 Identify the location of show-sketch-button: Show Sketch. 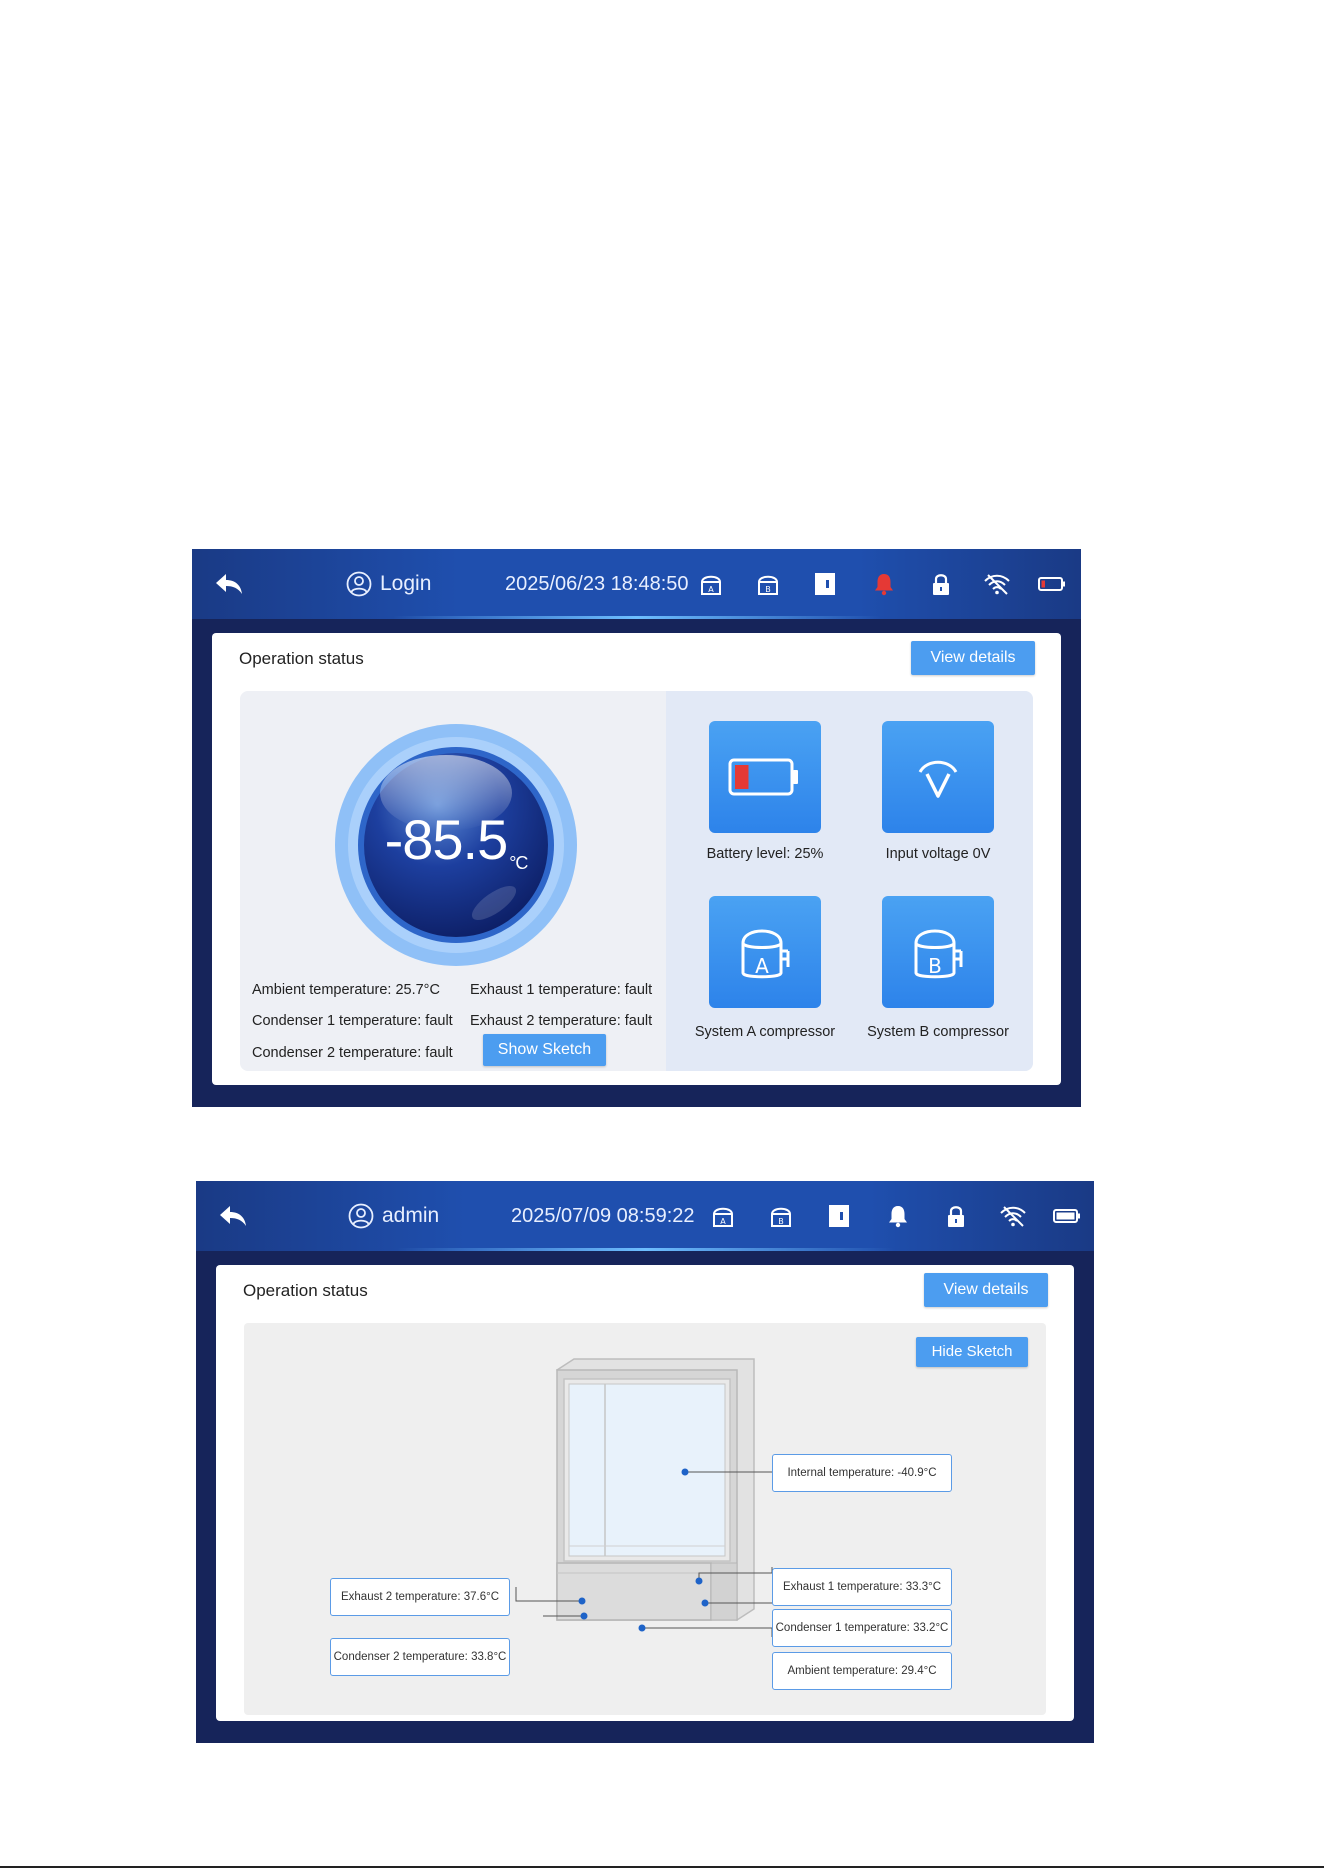
(544, 1050).